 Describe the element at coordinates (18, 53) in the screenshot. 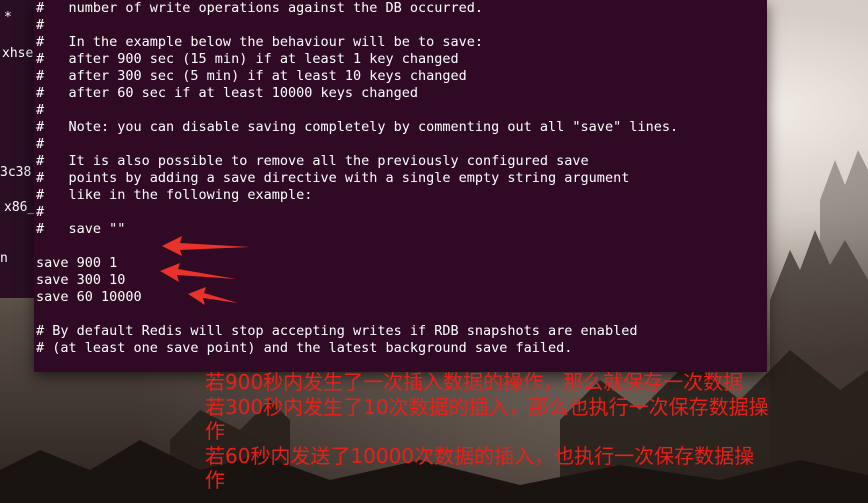

I see `background-terminal-text: xhse` at that location.